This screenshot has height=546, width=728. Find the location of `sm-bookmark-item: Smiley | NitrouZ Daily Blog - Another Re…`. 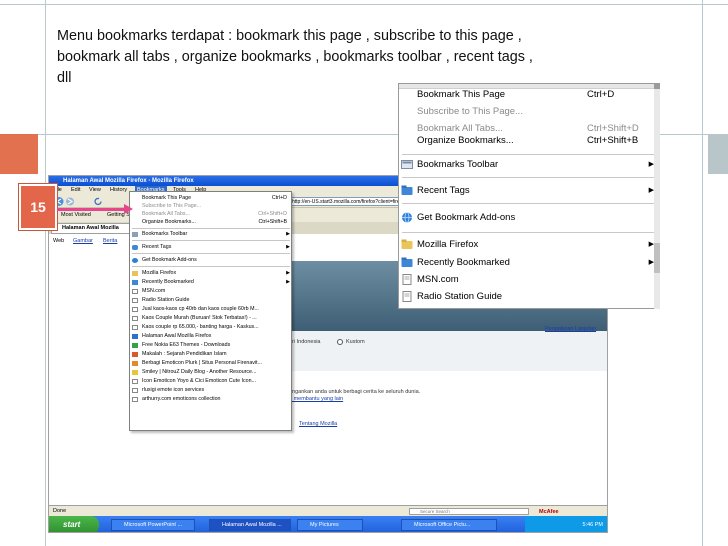

sm-bookmark-item: Smiley | NitrouZ Daily Blog - Another Re… is located at coordinates (211, 372).